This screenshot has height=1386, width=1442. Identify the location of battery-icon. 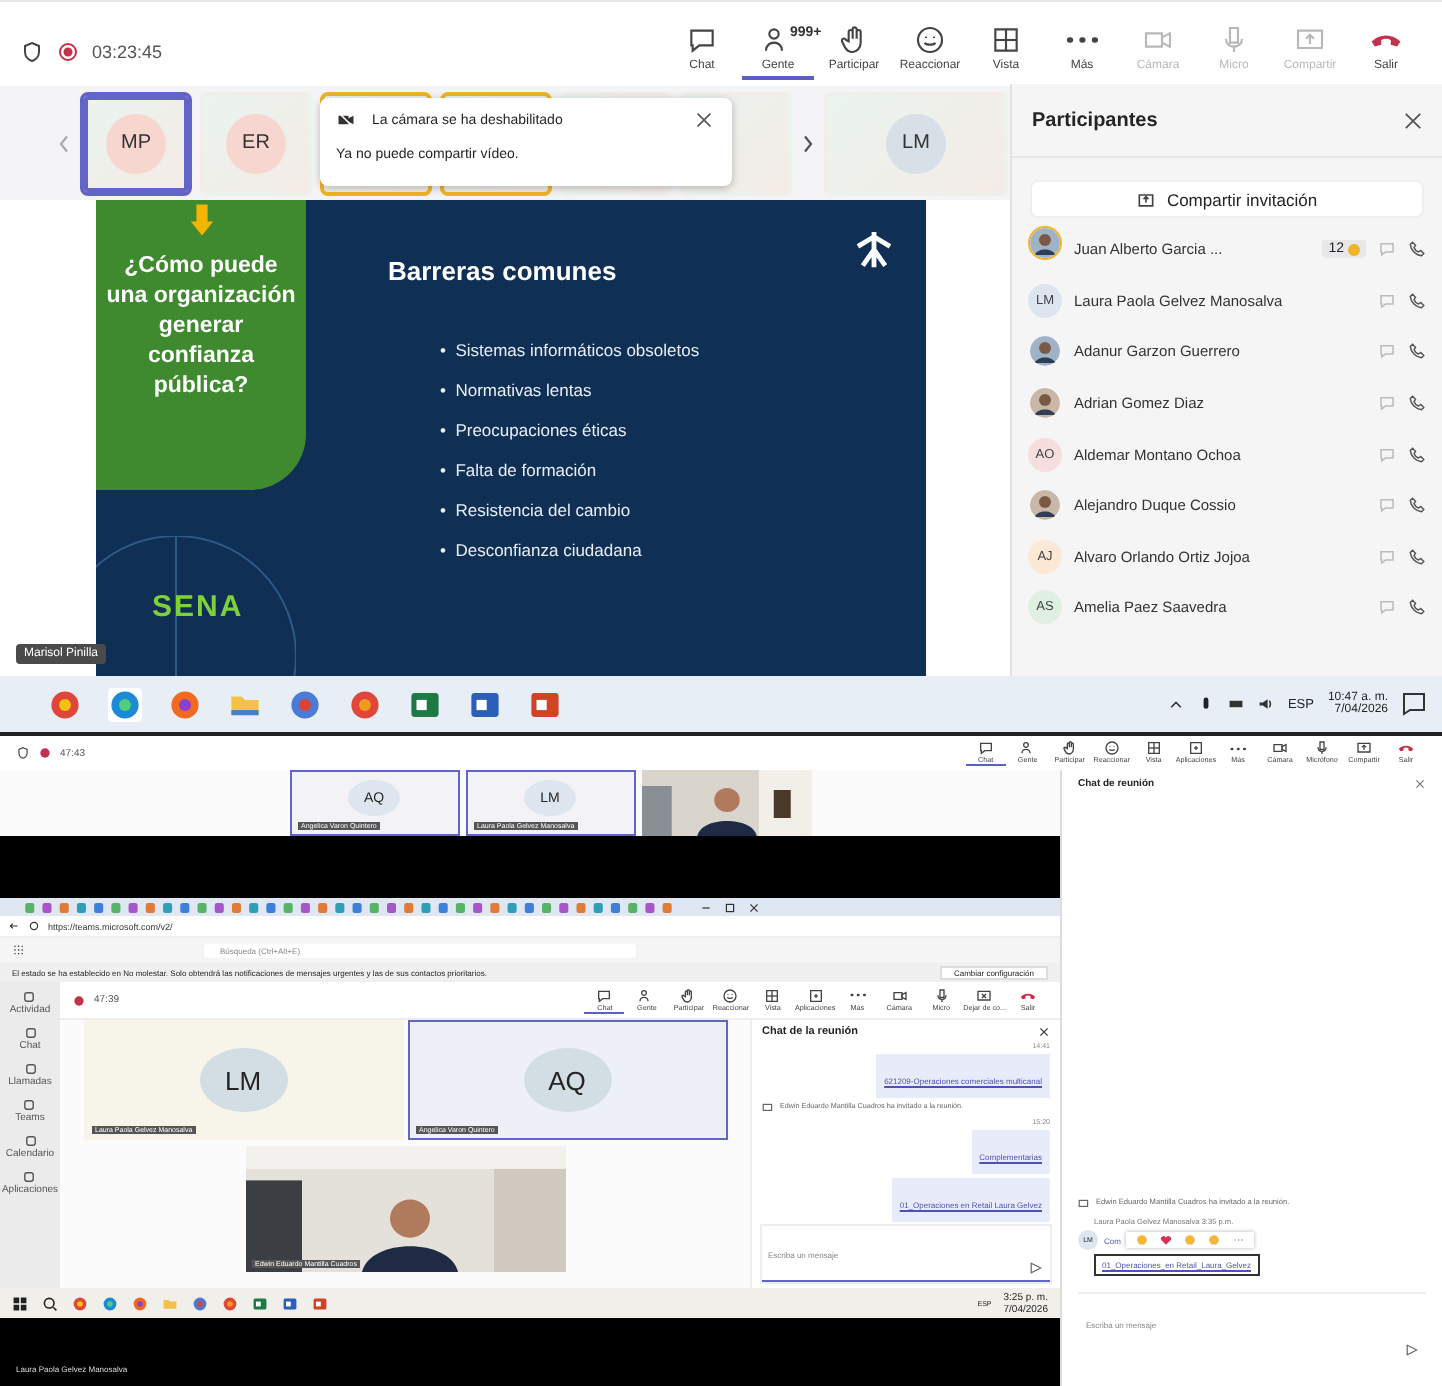
(1235, 704).